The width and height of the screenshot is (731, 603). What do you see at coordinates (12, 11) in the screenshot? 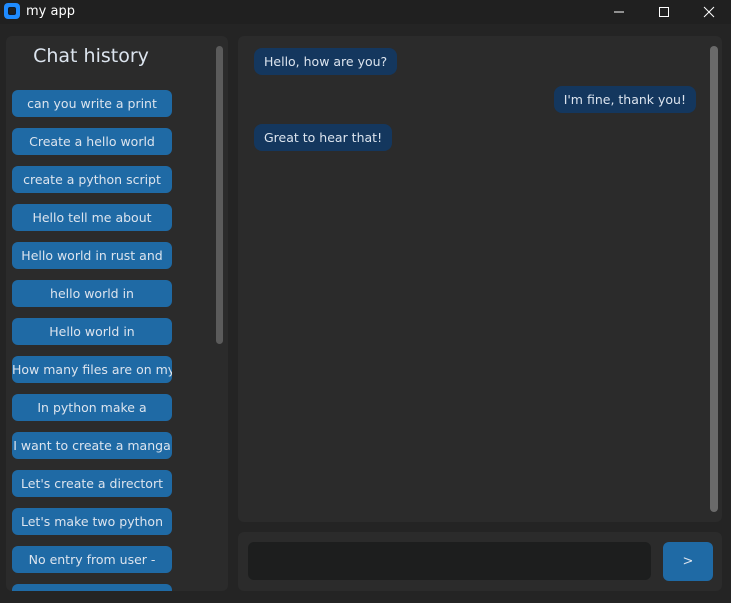
I see `app-icon` at bounding box center [12, 11].